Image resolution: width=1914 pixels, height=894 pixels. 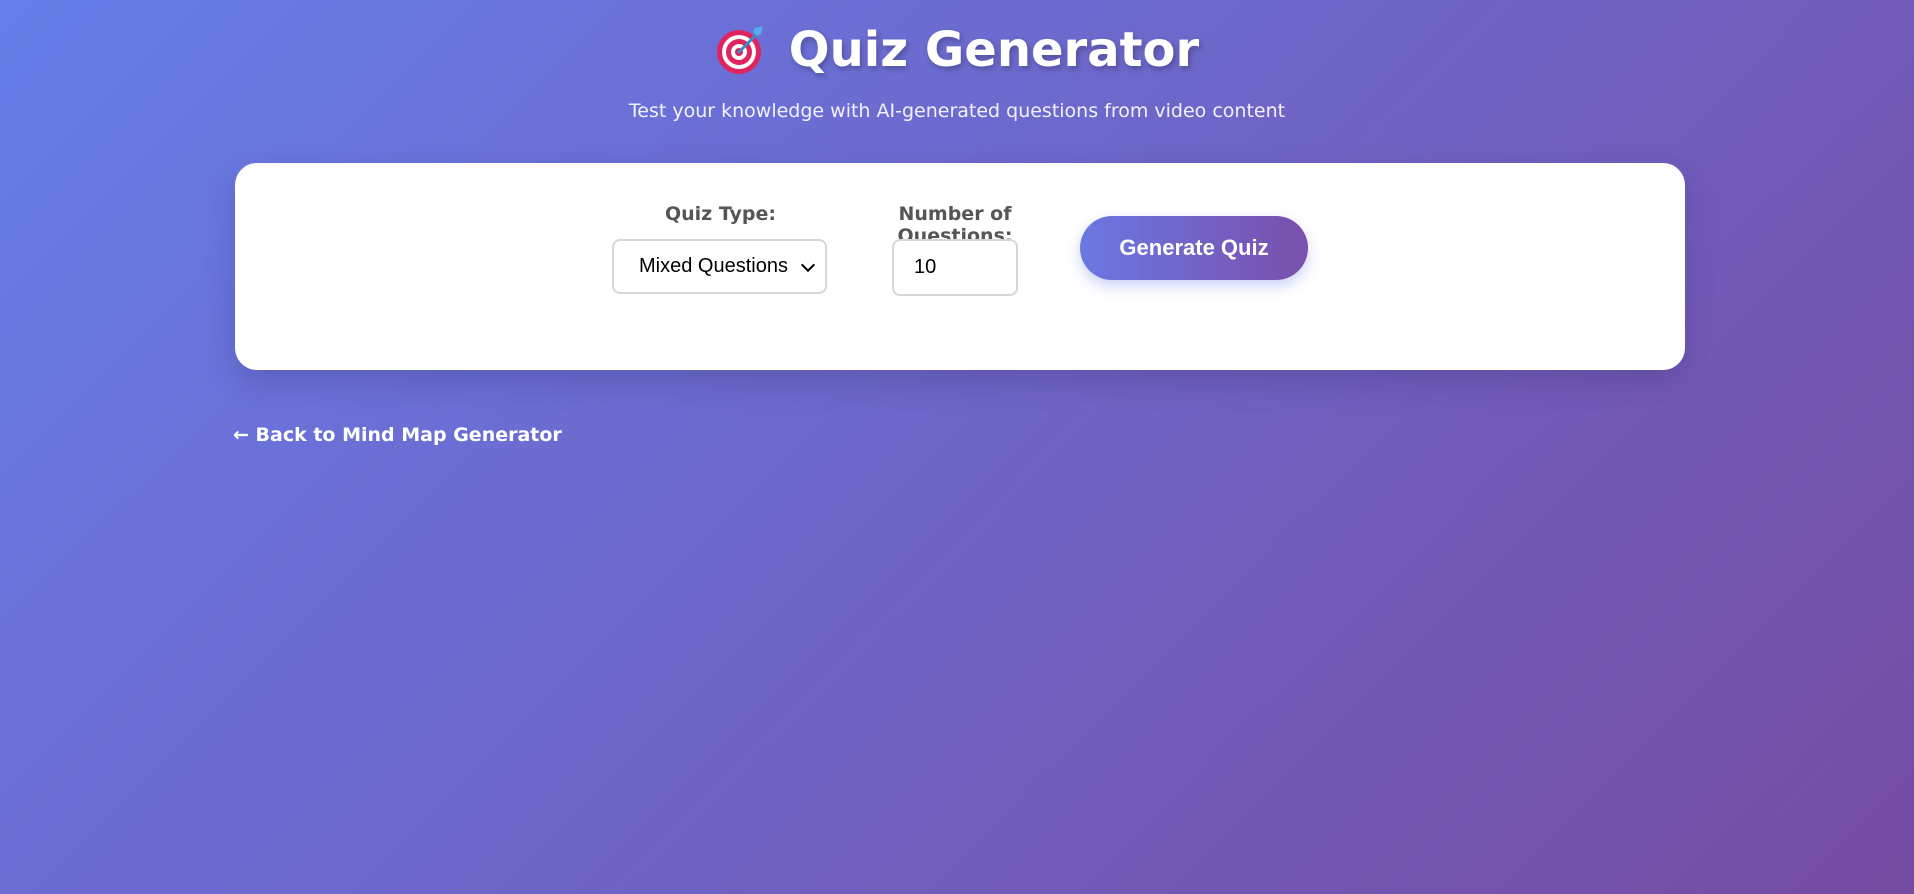 I want to click on num-questions-input: 10, so click(x=955, y=267).